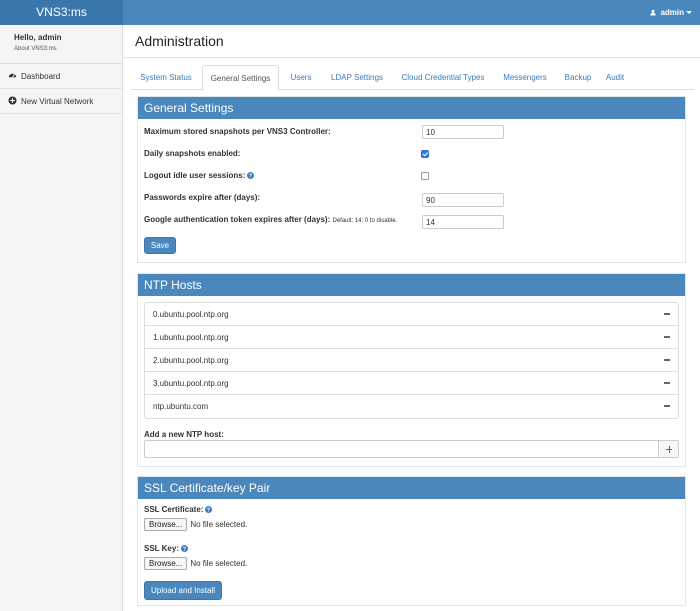  What do you see at coordinates (689, 12) in the screenshot?
I see `caret-down-icon` at bounding box center [689, 12].